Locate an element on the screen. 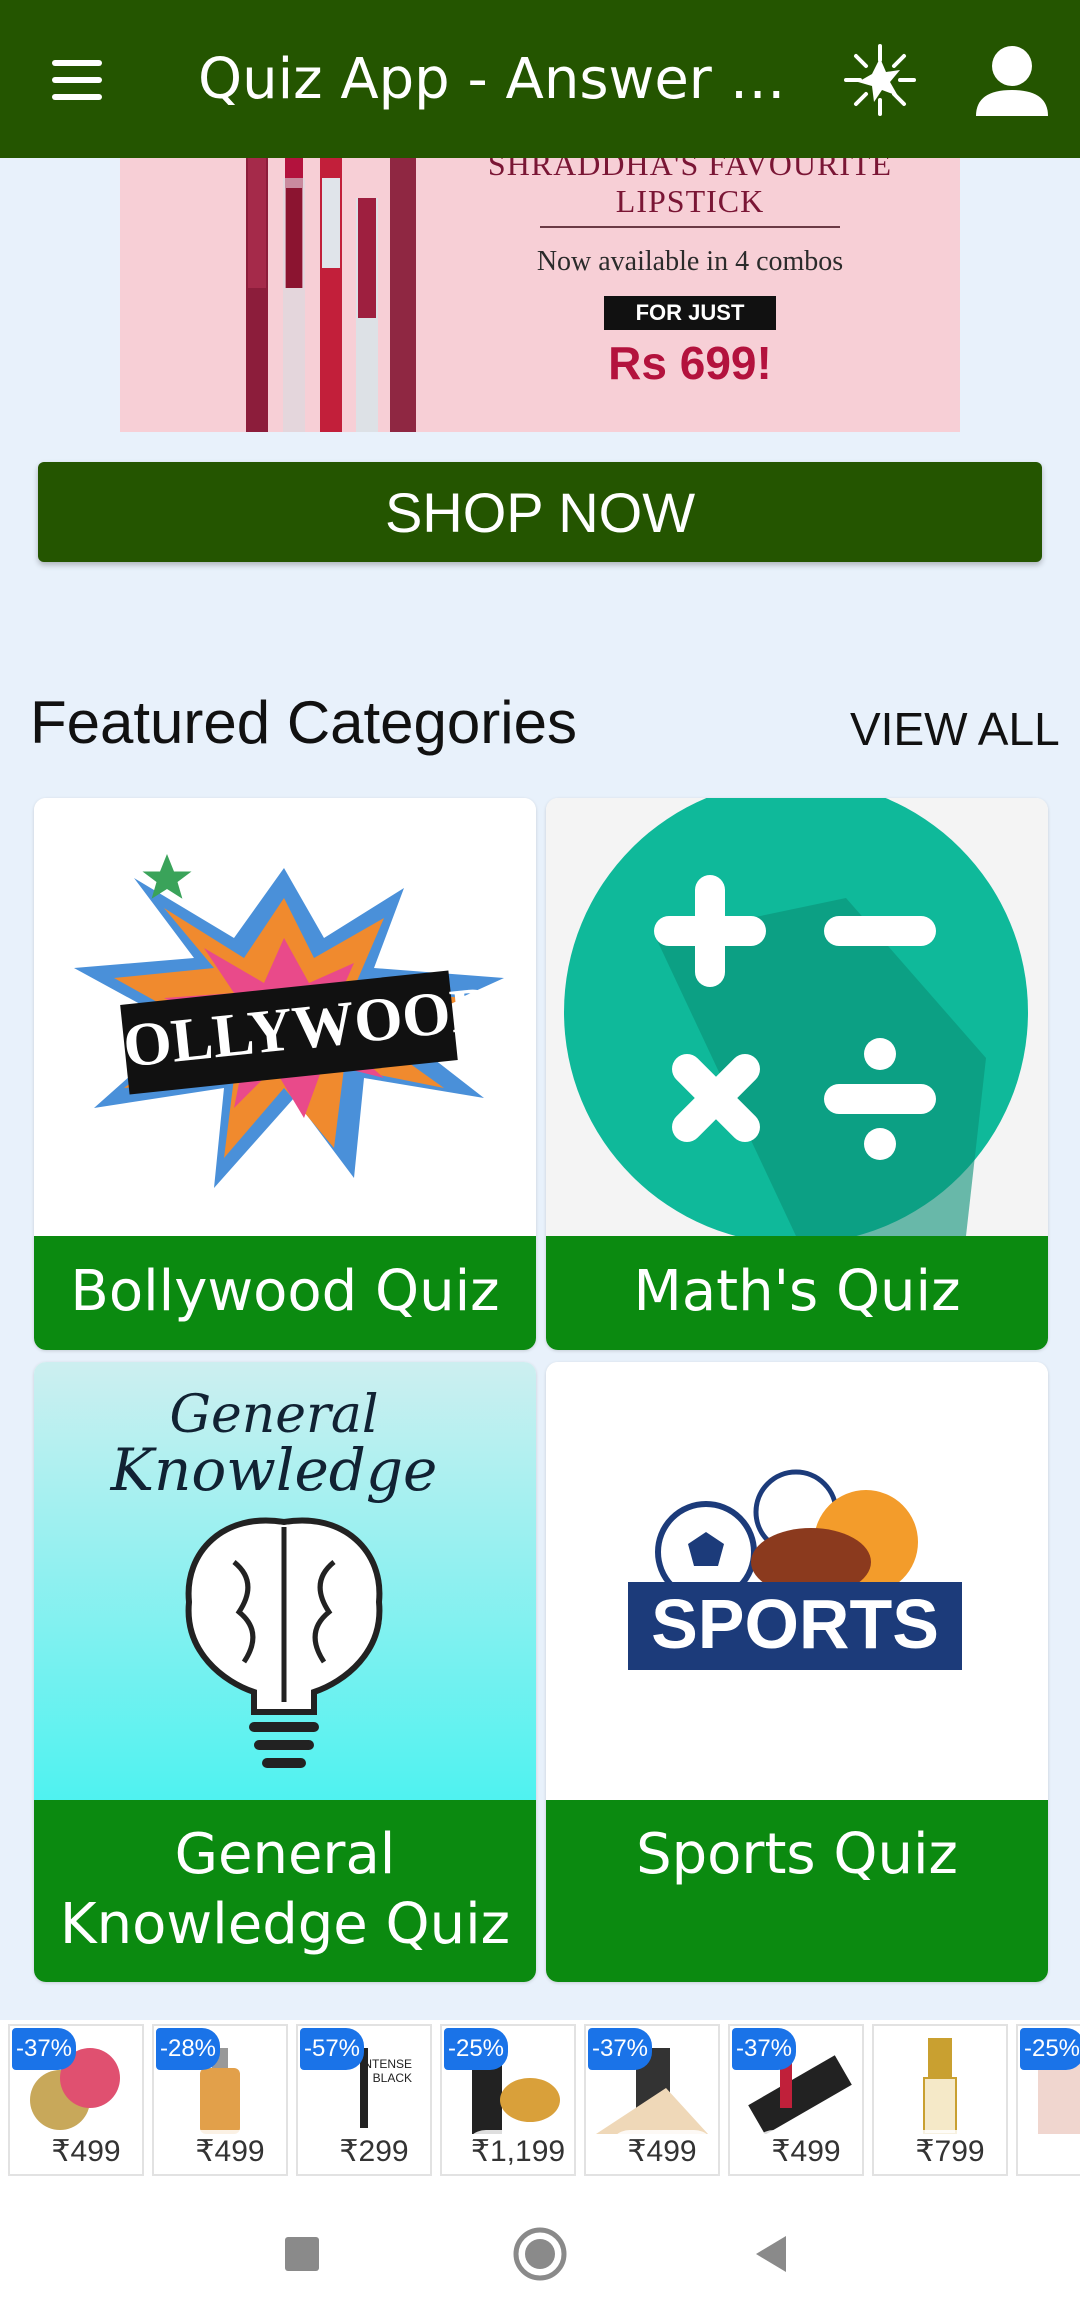 This screenshot has height=2310, width=1080. svg-text: INTENSE is located at coordinates (386, 2064).